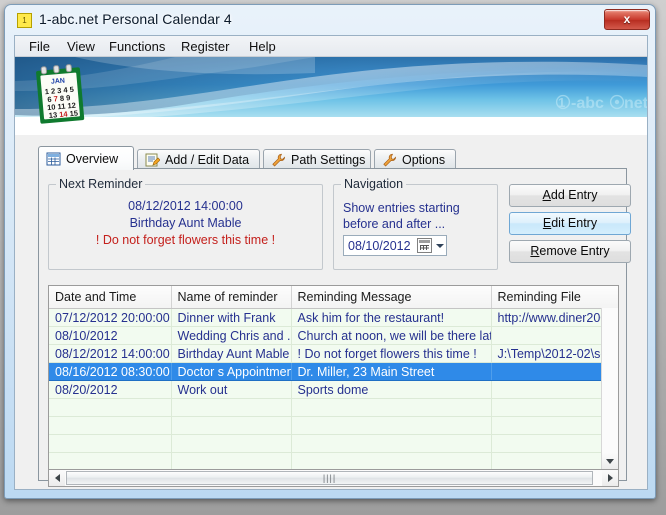  What do you see at coordinates (379, 245) in the screenshot?
I see `navigation-date-value: 08/10/2012` at bounding box center [379, 245].